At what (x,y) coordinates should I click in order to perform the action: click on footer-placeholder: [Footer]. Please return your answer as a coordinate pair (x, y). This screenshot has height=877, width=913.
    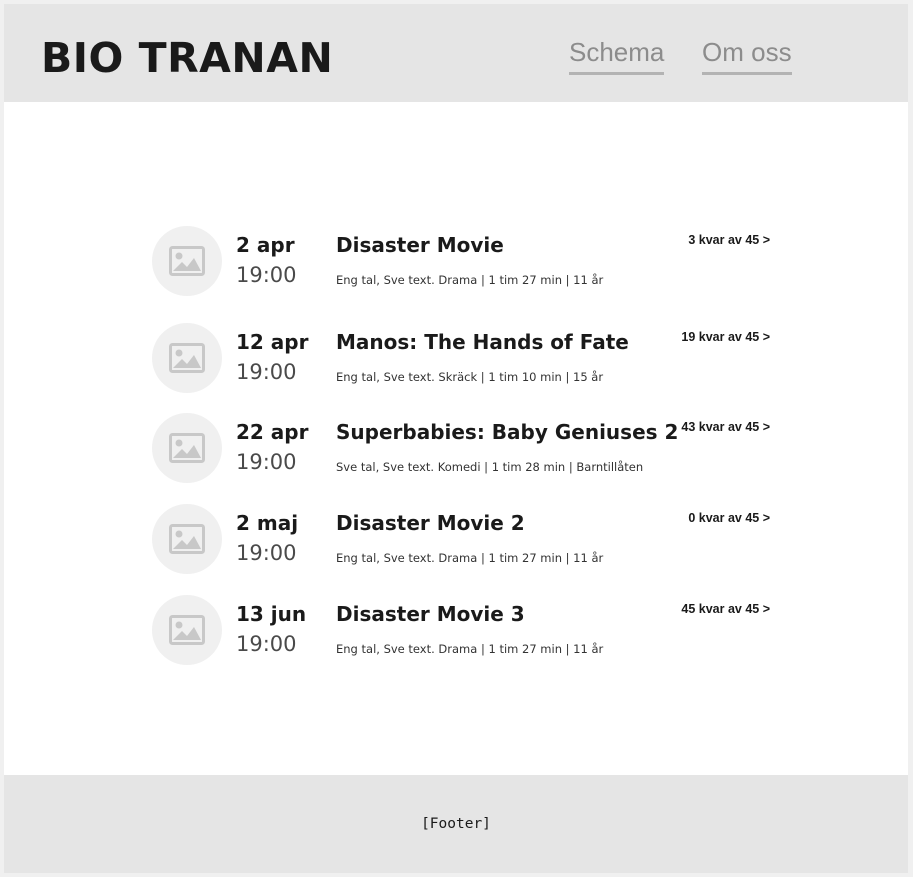
    Looking at the image, I should click on (456, 824).